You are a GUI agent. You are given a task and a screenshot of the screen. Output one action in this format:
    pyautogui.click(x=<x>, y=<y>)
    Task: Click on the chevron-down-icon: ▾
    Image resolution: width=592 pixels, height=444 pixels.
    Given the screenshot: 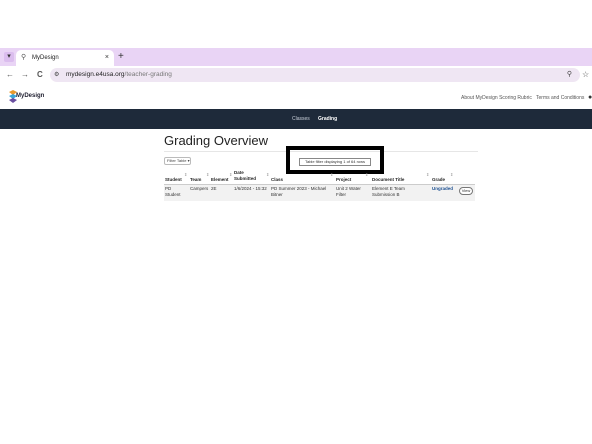 What is the action you would take?
    pyautogui.click(x=9, y=56)
    